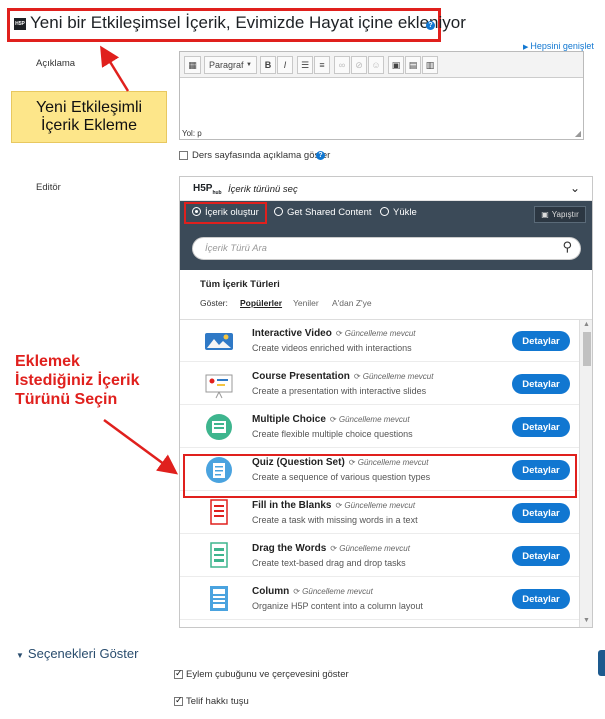  What do you see at coordinates (601, 663) in the screenshot?
I see `page-side-tab` at bounding box center [601, 663].